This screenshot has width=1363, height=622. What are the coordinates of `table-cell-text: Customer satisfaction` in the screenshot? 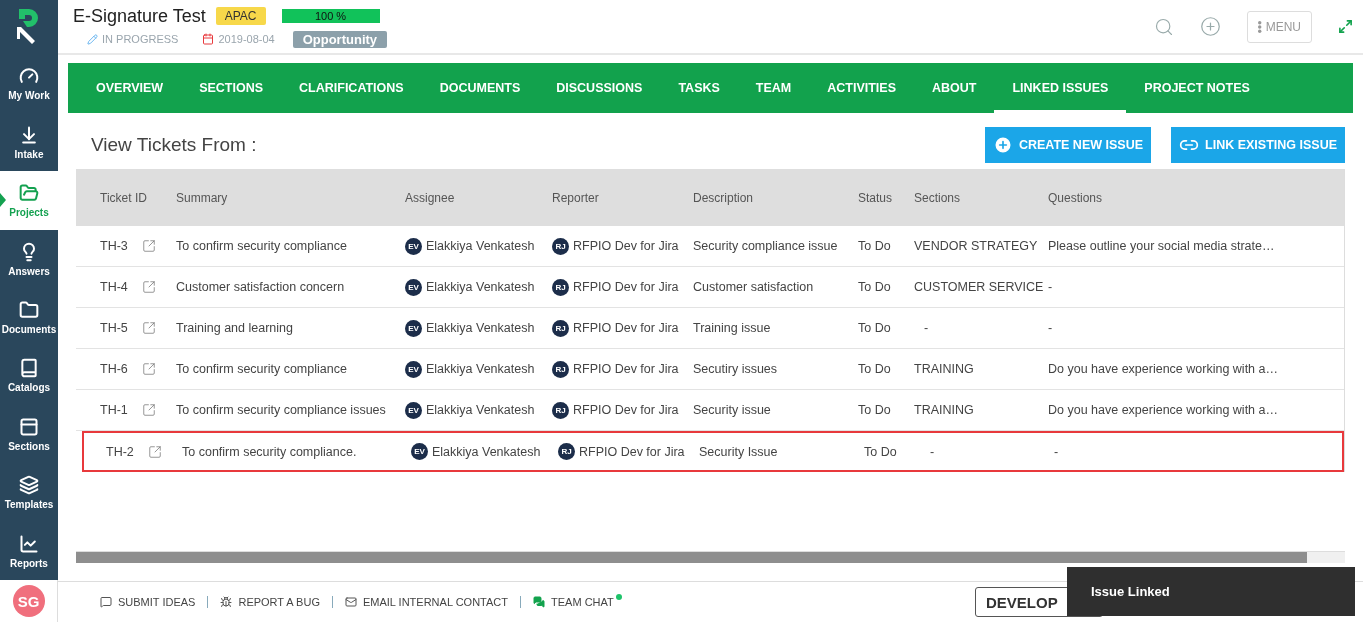 It's located at (754, 287).